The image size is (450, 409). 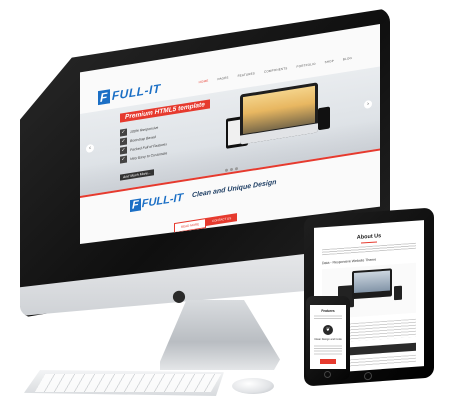 What do you see at coordinates (329, 61) in the screenshot?
I see `menu-item-shop: SHOP` at bounding box center [329, 61].